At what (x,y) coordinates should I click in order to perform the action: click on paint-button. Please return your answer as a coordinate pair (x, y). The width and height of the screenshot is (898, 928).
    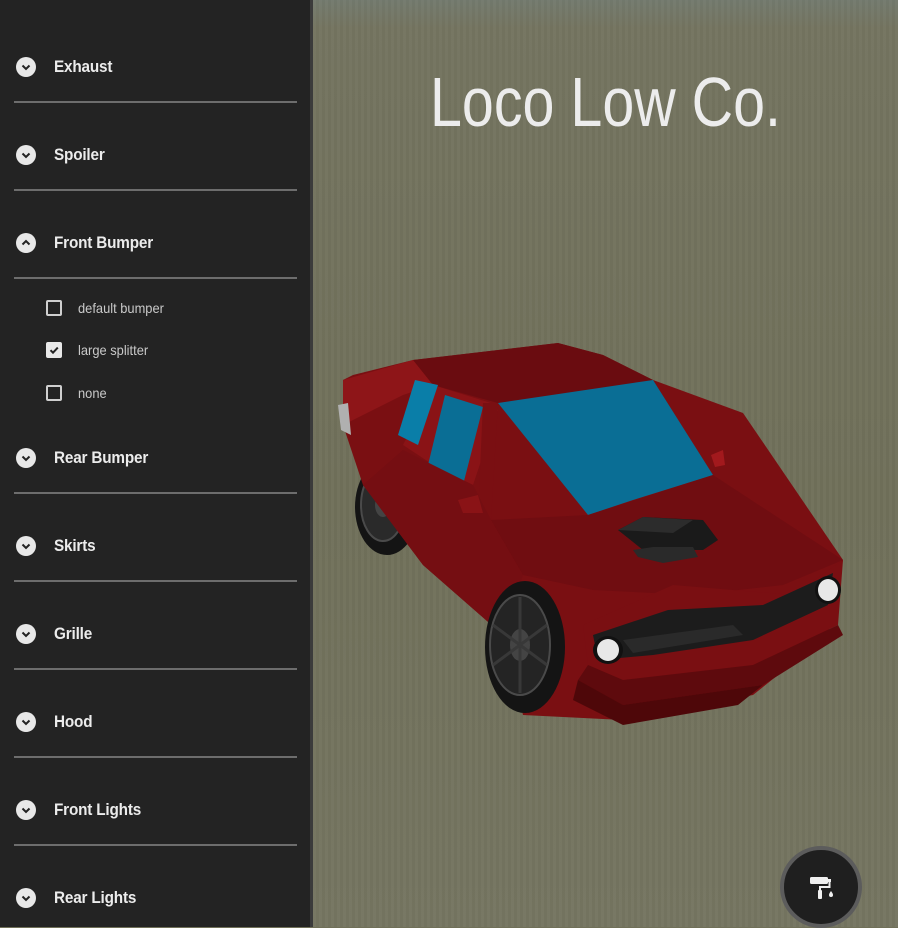
    Looking at the image, I should click on (821, 887).